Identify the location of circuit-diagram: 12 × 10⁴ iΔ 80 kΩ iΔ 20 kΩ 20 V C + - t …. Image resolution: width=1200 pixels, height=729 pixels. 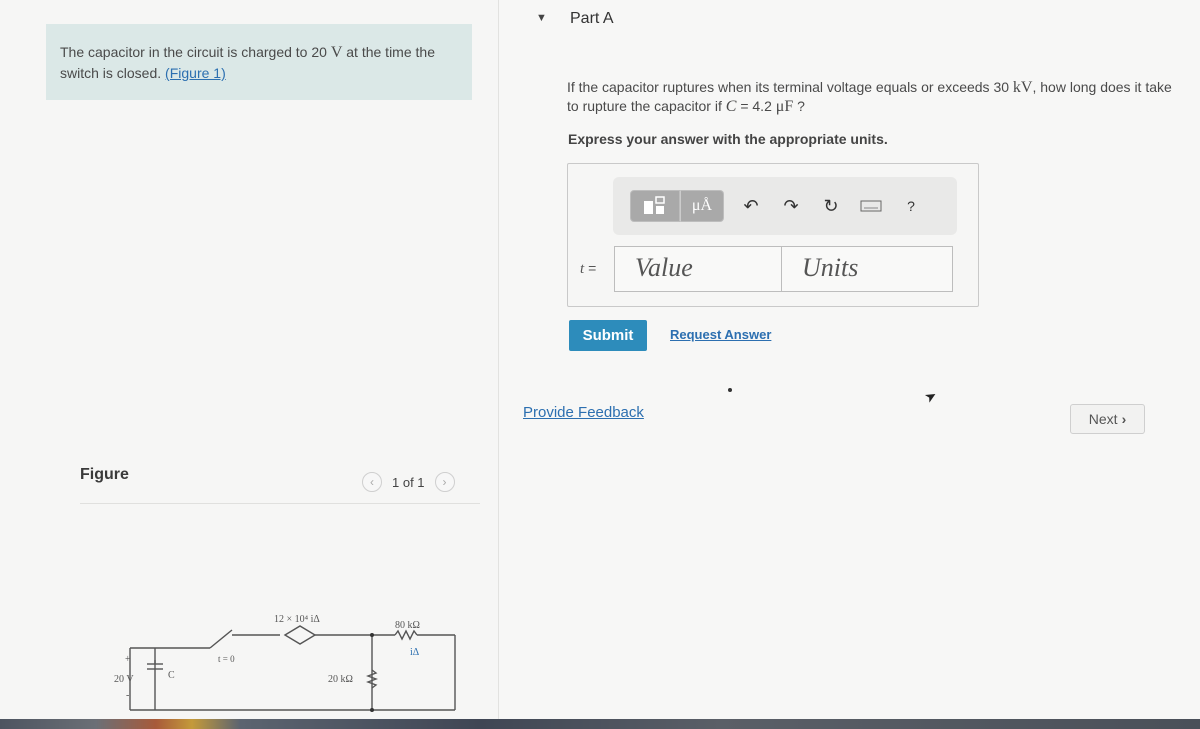
(285, 663).